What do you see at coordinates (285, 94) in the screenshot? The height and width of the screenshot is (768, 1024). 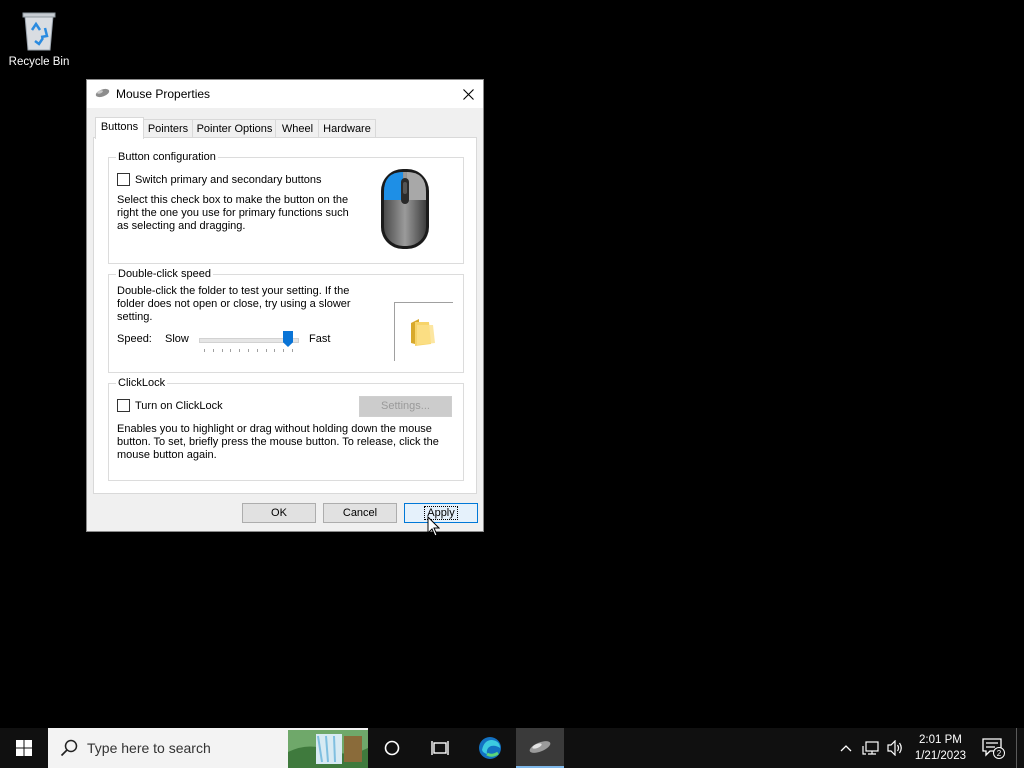 I see `title-bar: Mouse Properties` at bounding box center [285, 94].